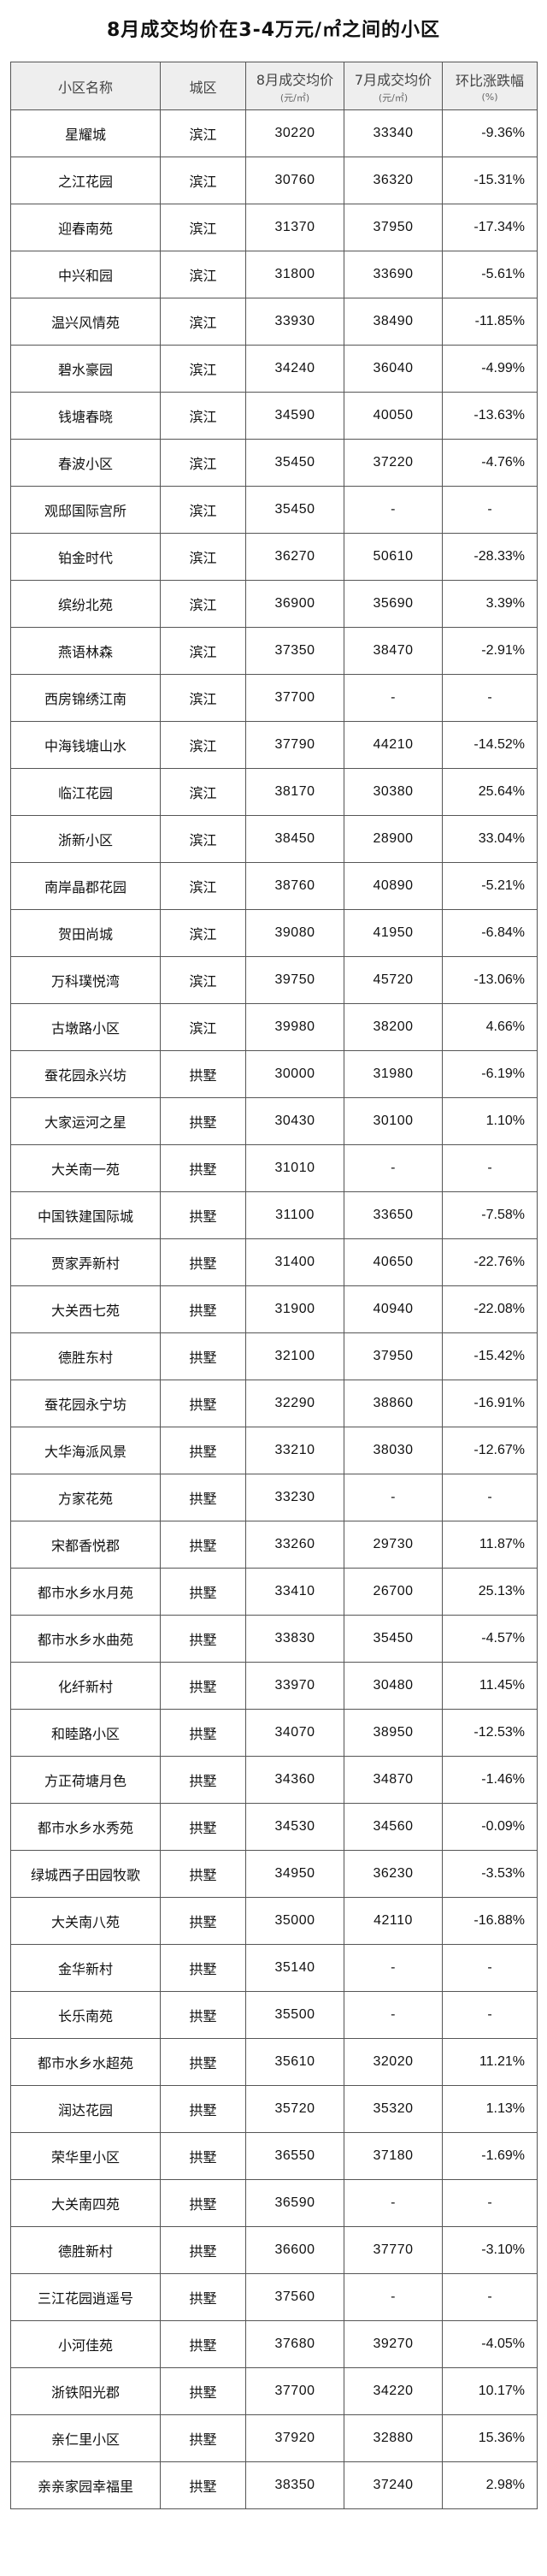 The width and height of the screenshot is (547, 2576). What do you see at coordinates (85, 369) in the screenshot?
I see `cell-name: 碧水豪园` at bounding box center [85, 369].